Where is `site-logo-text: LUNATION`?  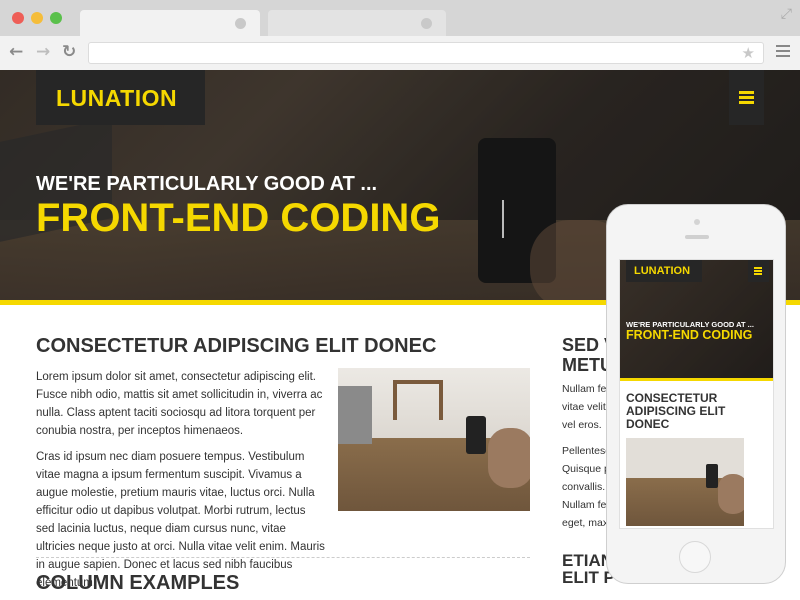 site-logo-text: LUNATION is located at coordinates (117, 98).